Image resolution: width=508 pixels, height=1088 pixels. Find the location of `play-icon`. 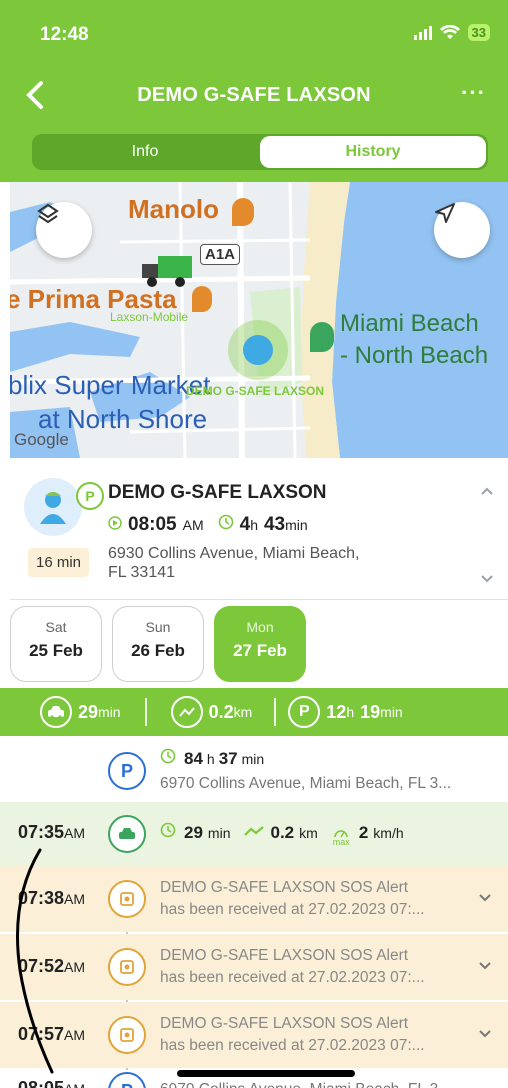

play-icon is located at coordinates (115, 523).